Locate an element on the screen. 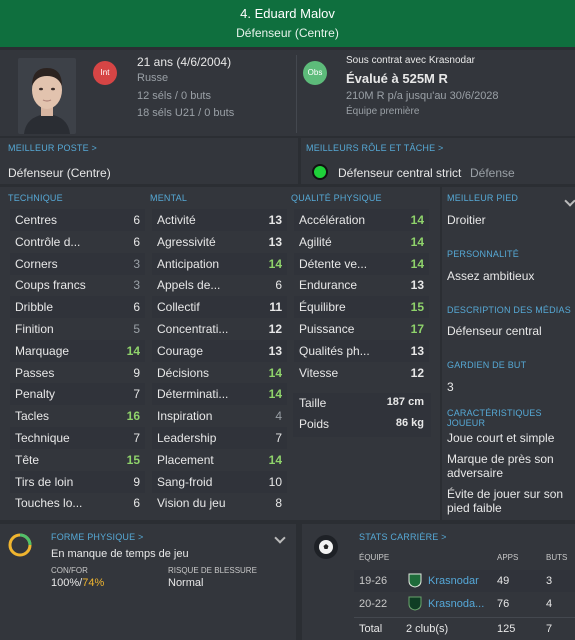 This screenshot has width=575, height=640. attribute-row: Agilité 14 is located at coordinates (361, 242).